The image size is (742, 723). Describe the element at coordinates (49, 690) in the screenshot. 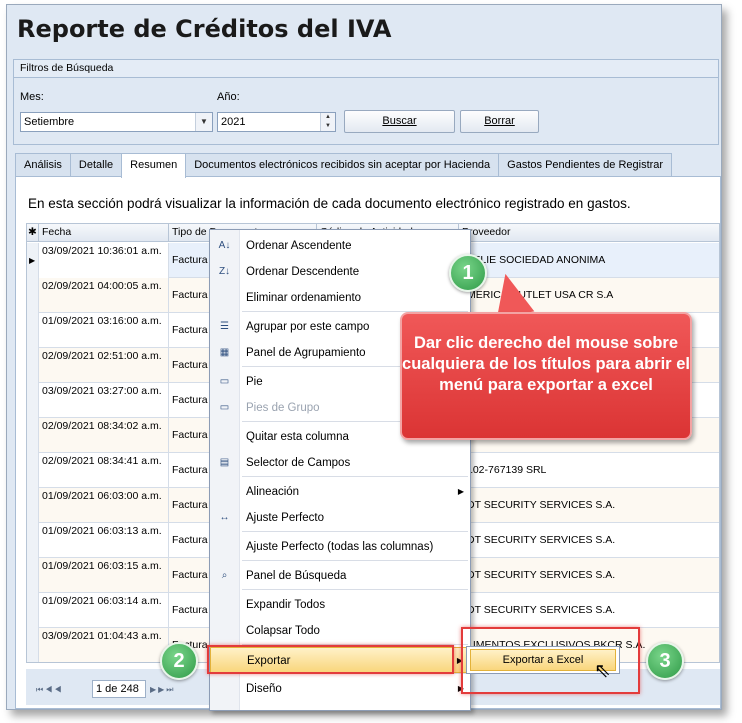

I see `pager-first-prev-icon: ⏮◀◀` at that location.